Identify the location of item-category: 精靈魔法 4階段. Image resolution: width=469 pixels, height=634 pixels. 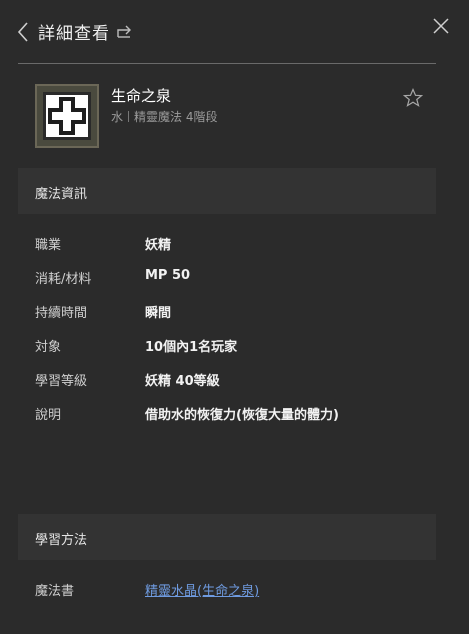
(176, 117).